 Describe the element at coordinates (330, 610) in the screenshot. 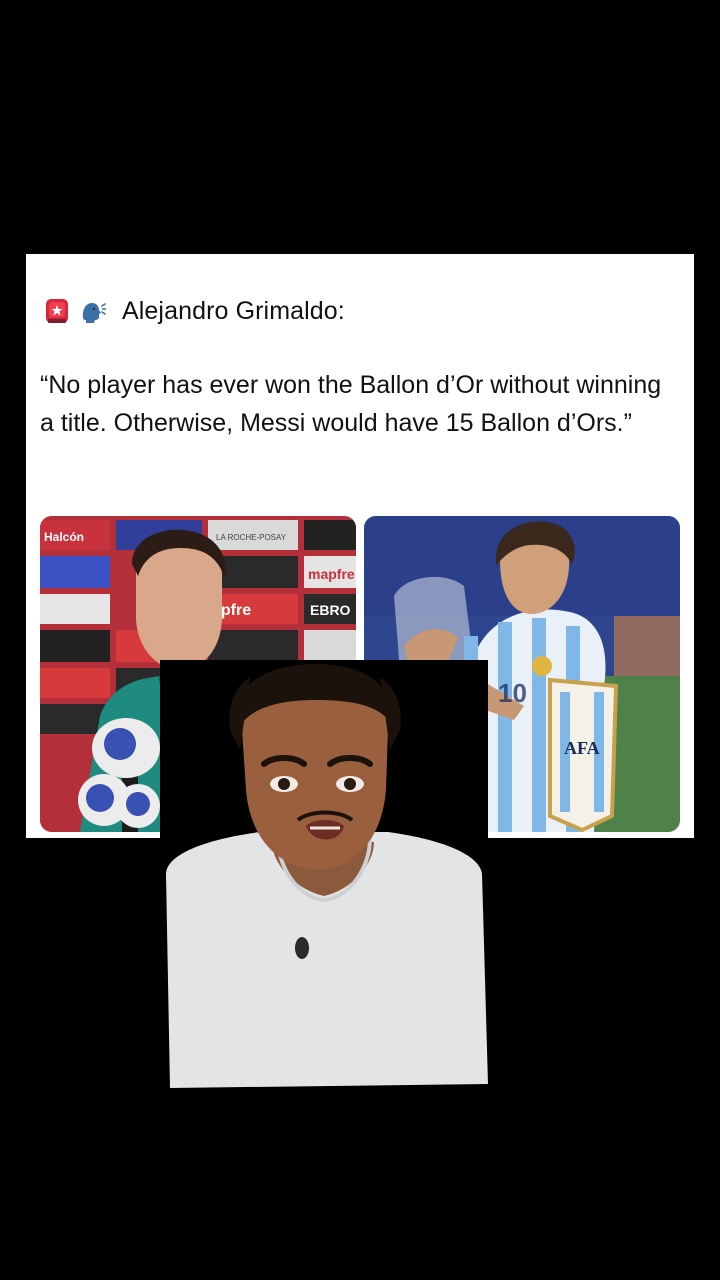

I see `sponsor-text-ebro: EBRO` at that location.